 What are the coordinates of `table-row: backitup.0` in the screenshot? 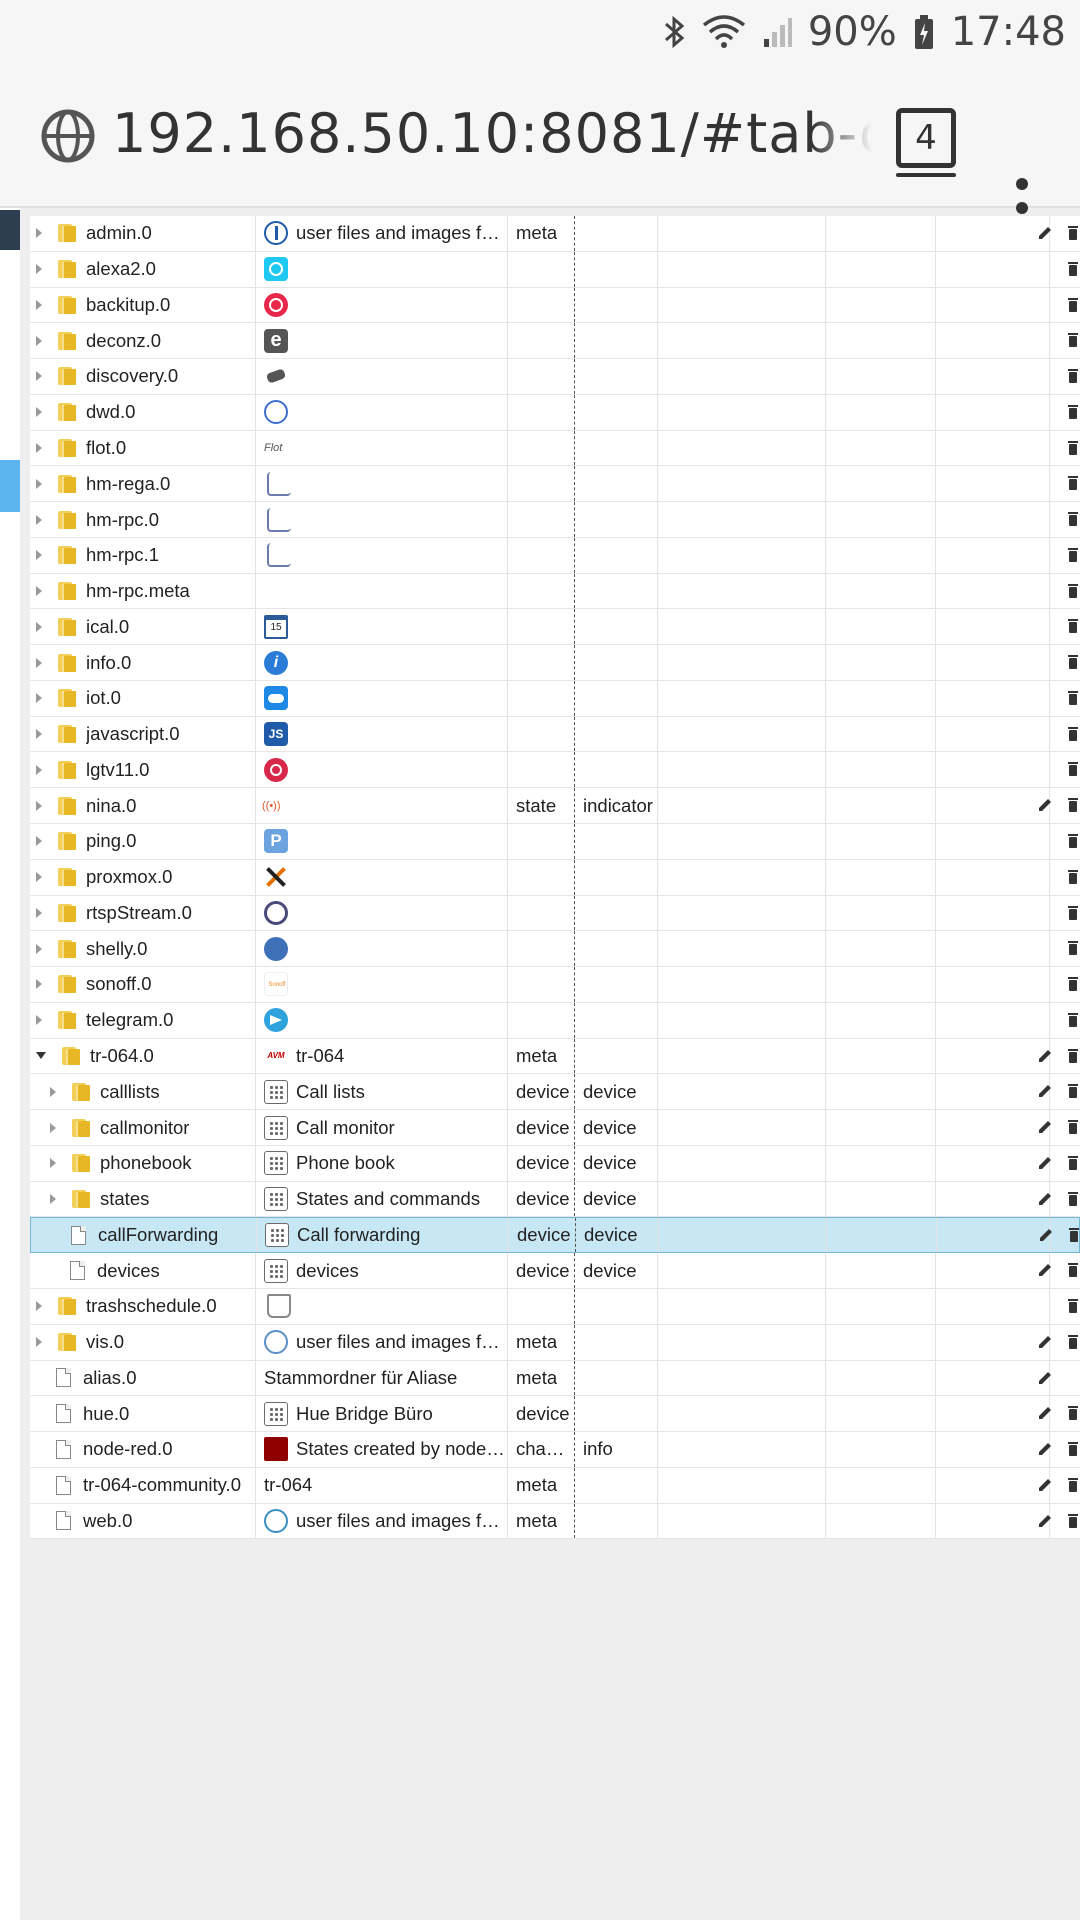 It's located at (555, 305).